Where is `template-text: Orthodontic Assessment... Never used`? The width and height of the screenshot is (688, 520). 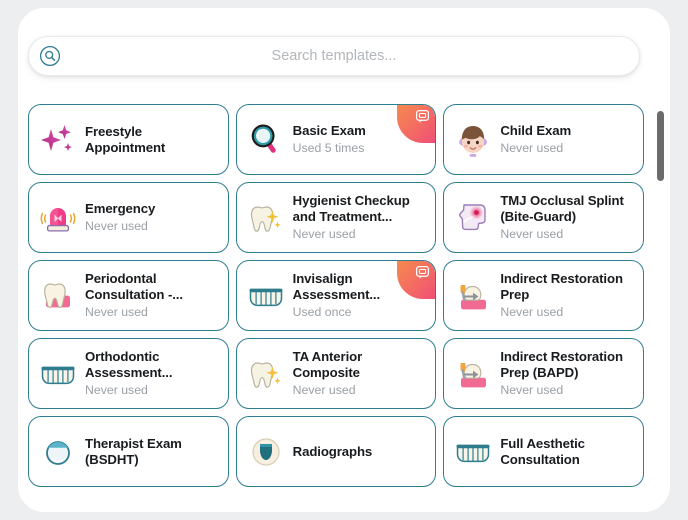 template-text: Orthodontic Assessment... Never used is located at coordinates (152, 373).